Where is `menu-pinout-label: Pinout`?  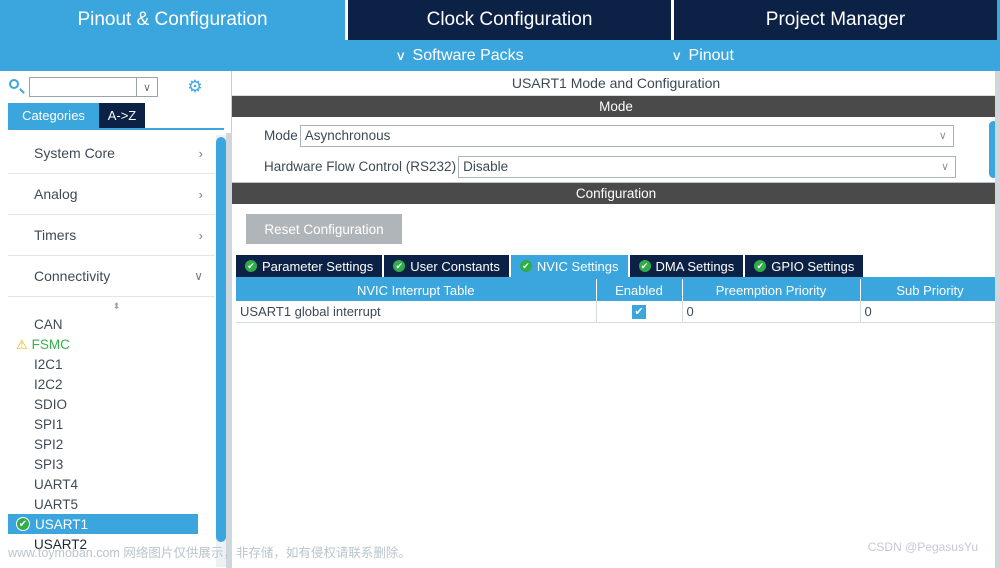 menu-pinout-label: Pinout is located at coordinates (711, 55).